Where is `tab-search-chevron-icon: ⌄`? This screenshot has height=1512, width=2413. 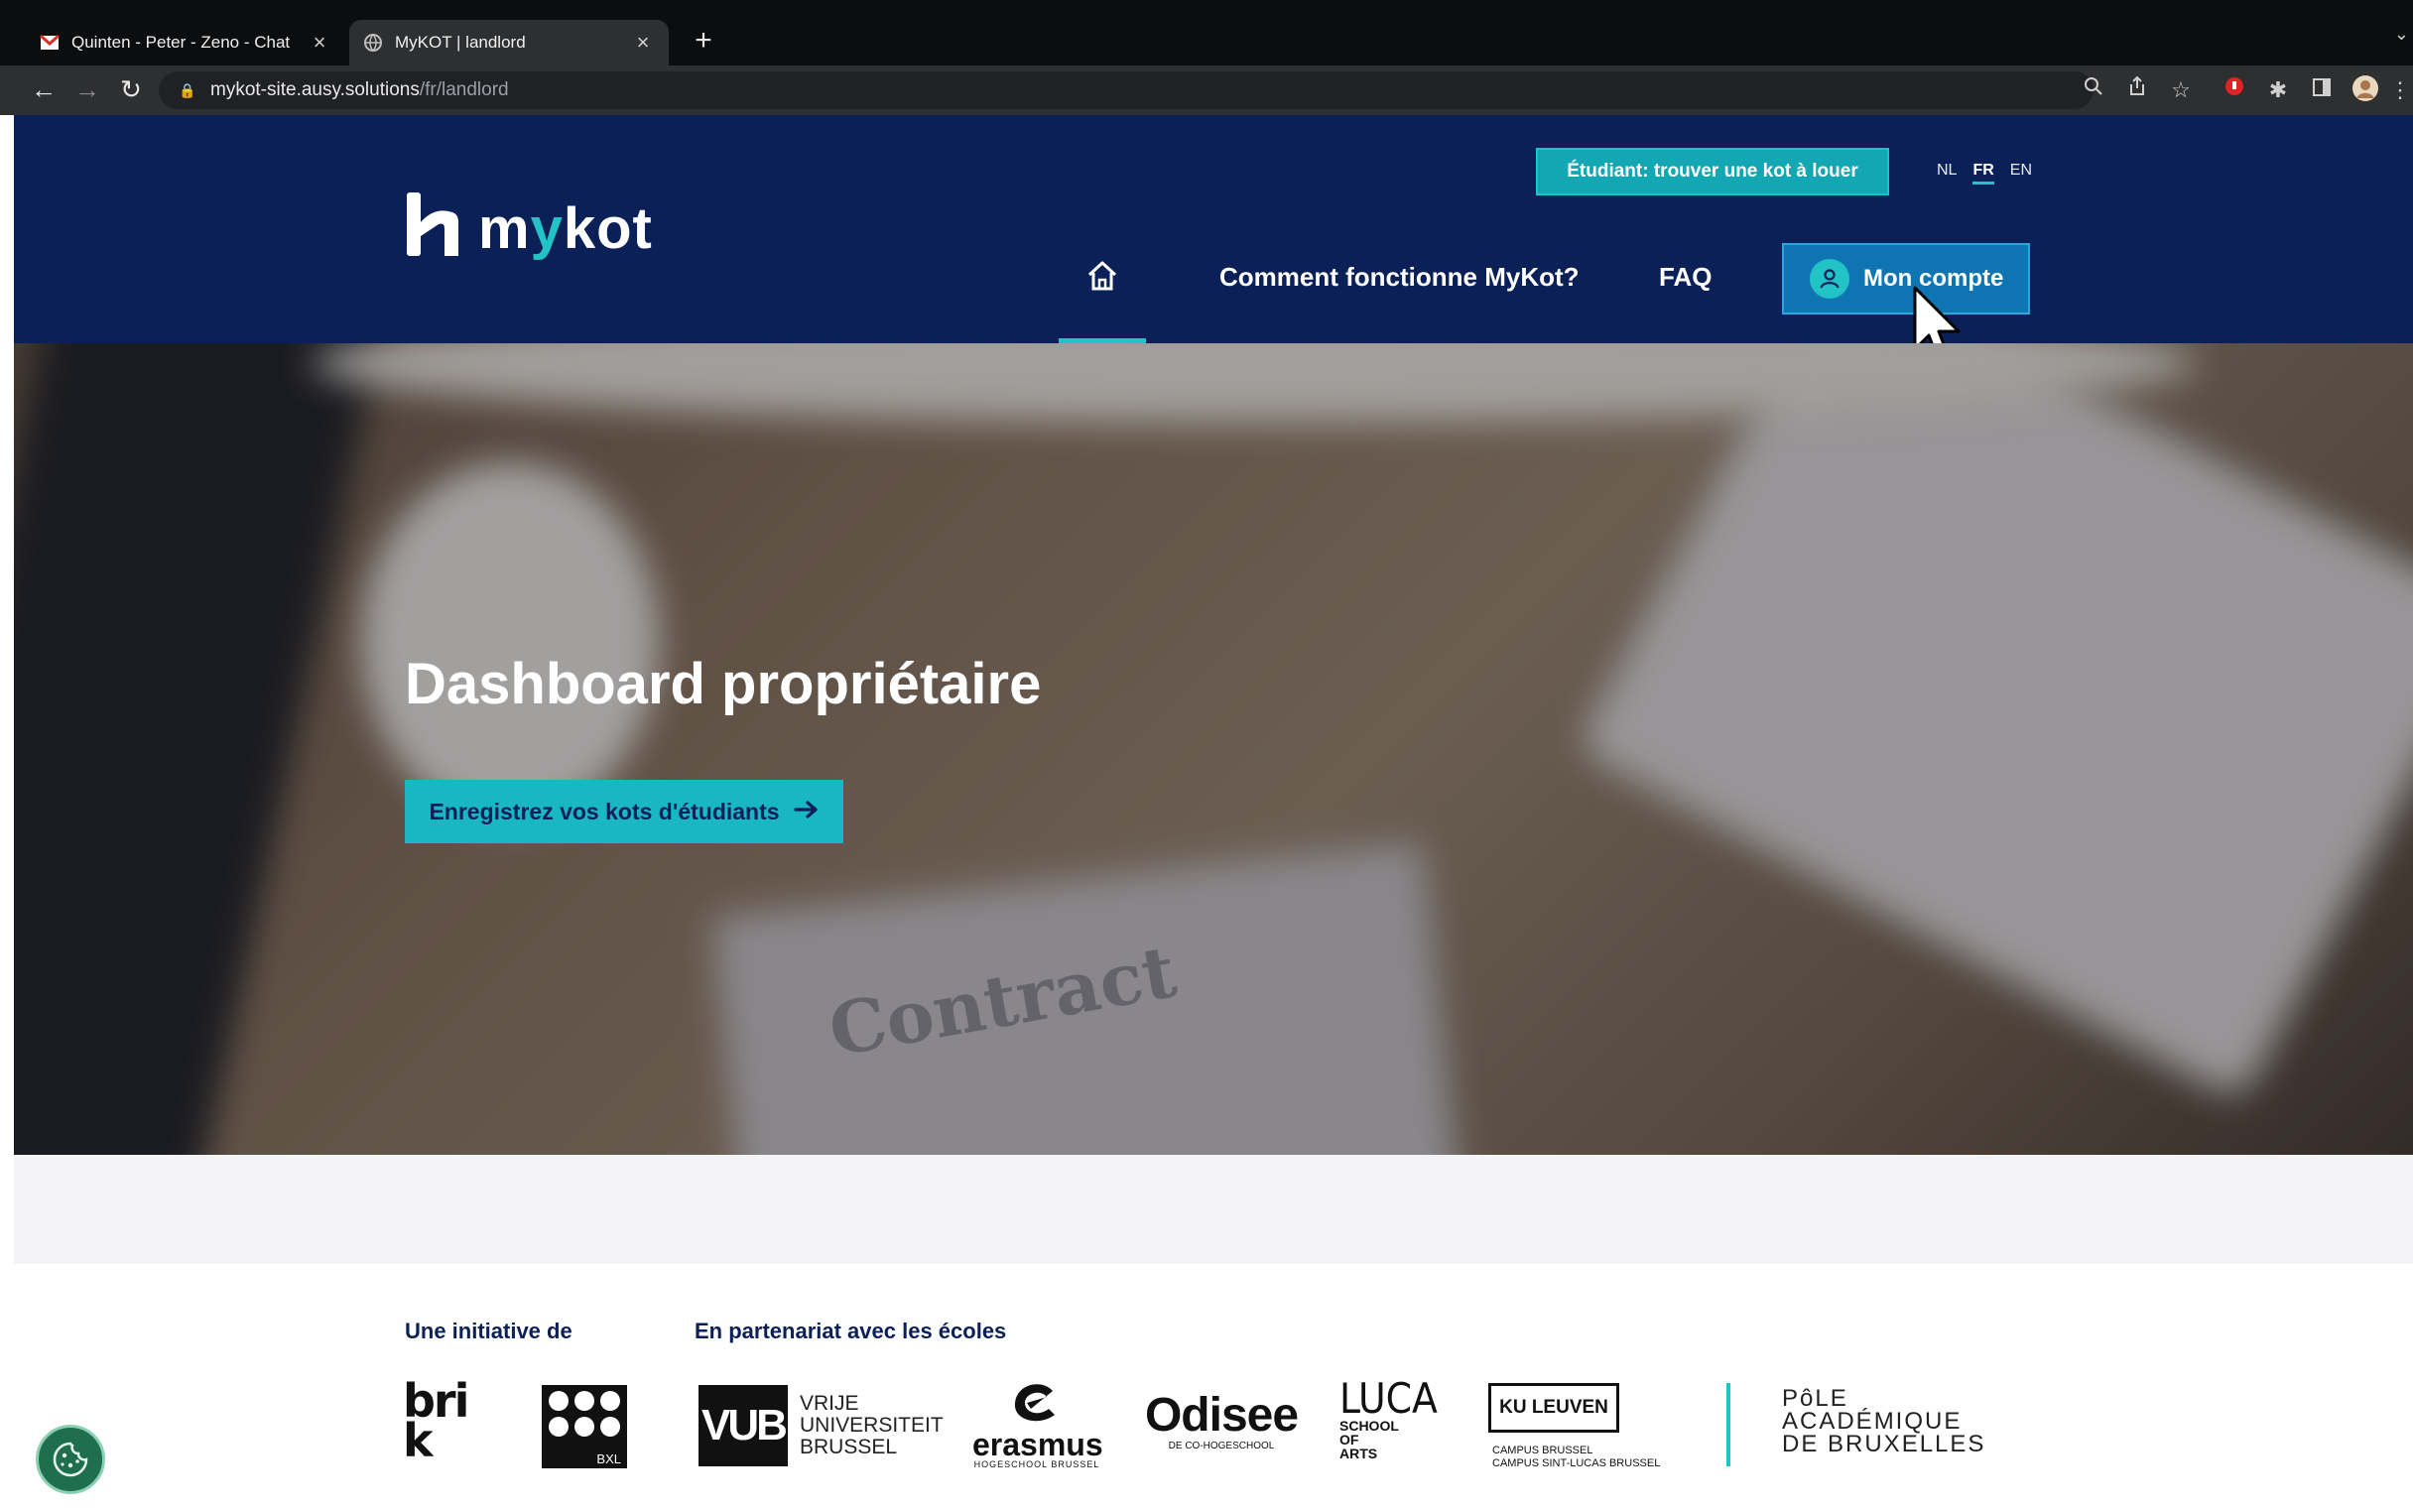
tab-search-chevron-icon: ⌄ is located at coordinates (2401, 34).